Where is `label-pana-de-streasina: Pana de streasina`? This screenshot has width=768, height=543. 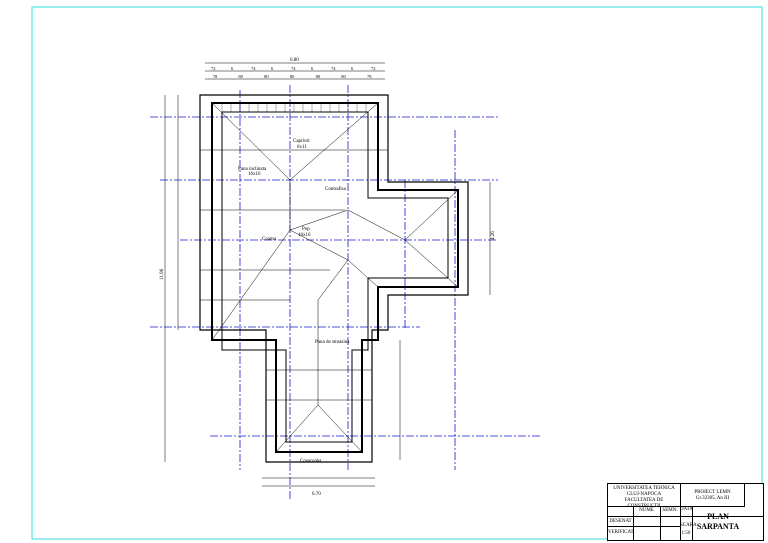
label-pana-de-streasina: Pana de streasina is located at coordinates (332, 342).